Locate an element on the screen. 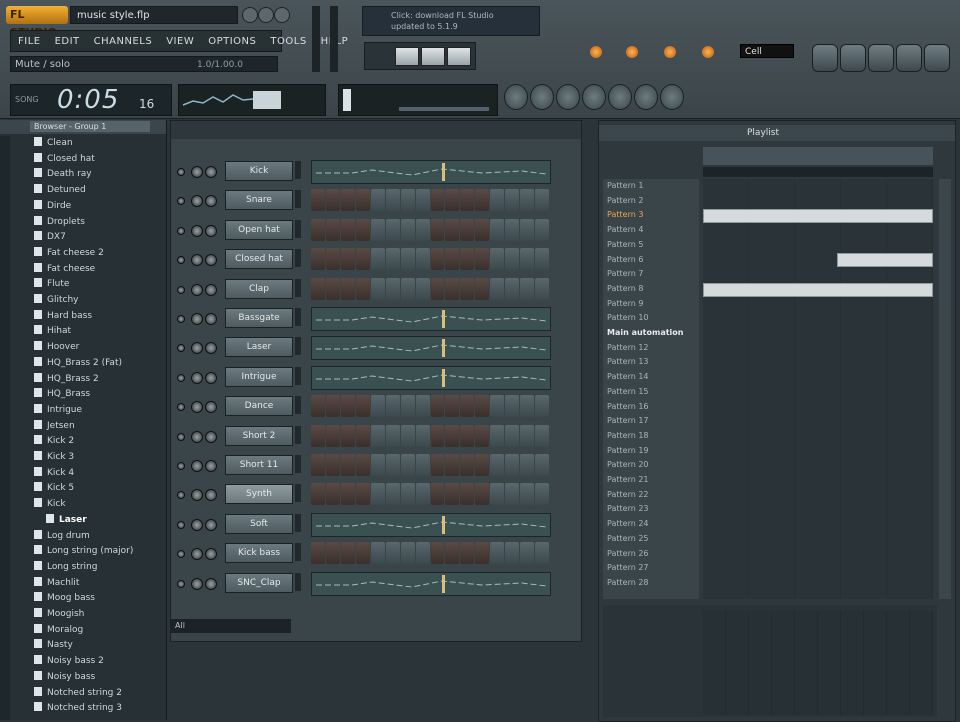 This screenshot has height=722, width=960. menu-options: OPTIONS is located at coordinates (232, 41).